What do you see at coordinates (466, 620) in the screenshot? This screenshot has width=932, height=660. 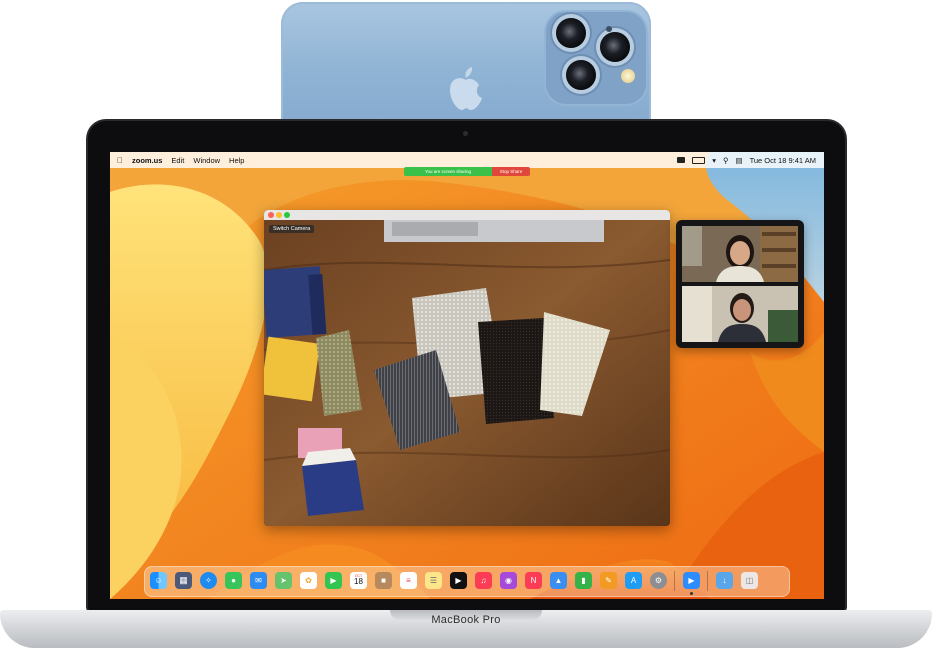 I see `laptop-brand-label: MacBook Pro` at bounding box center [466, 620].